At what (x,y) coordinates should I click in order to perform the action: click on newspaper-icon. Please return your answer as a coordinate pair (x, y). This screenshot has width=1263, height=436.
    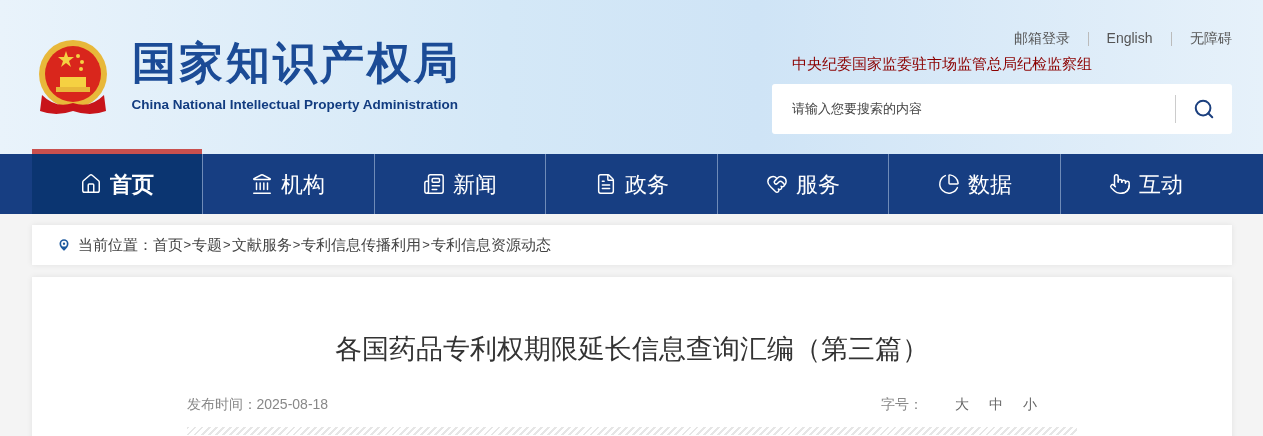
    Looking at the image, I should click on (433, 184).